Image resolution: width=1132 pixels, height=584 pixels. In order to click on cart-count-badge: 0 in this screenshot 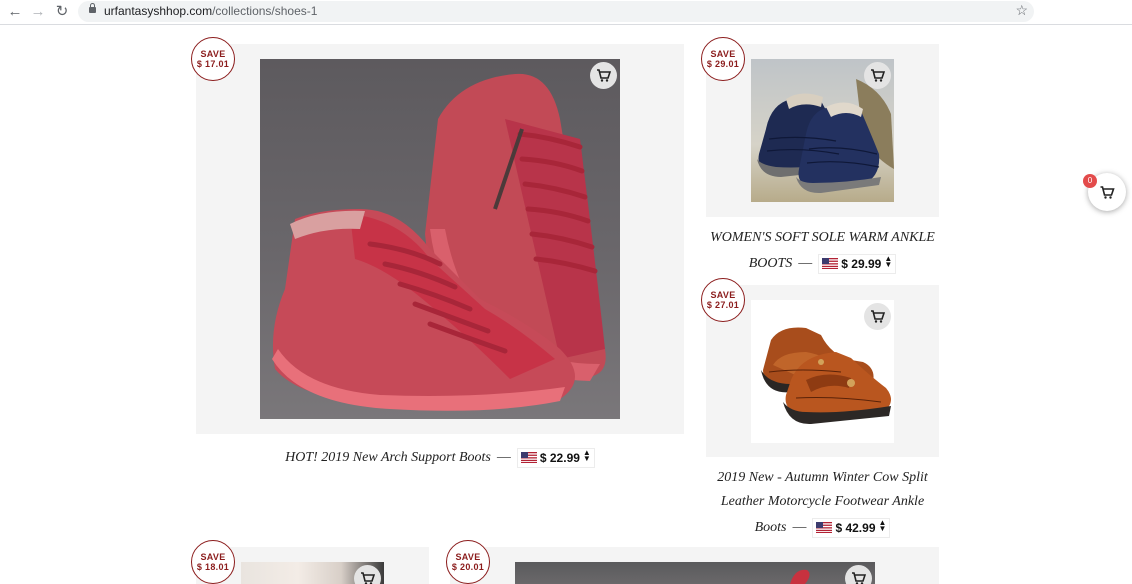, I will do `click(1090, 181)`.